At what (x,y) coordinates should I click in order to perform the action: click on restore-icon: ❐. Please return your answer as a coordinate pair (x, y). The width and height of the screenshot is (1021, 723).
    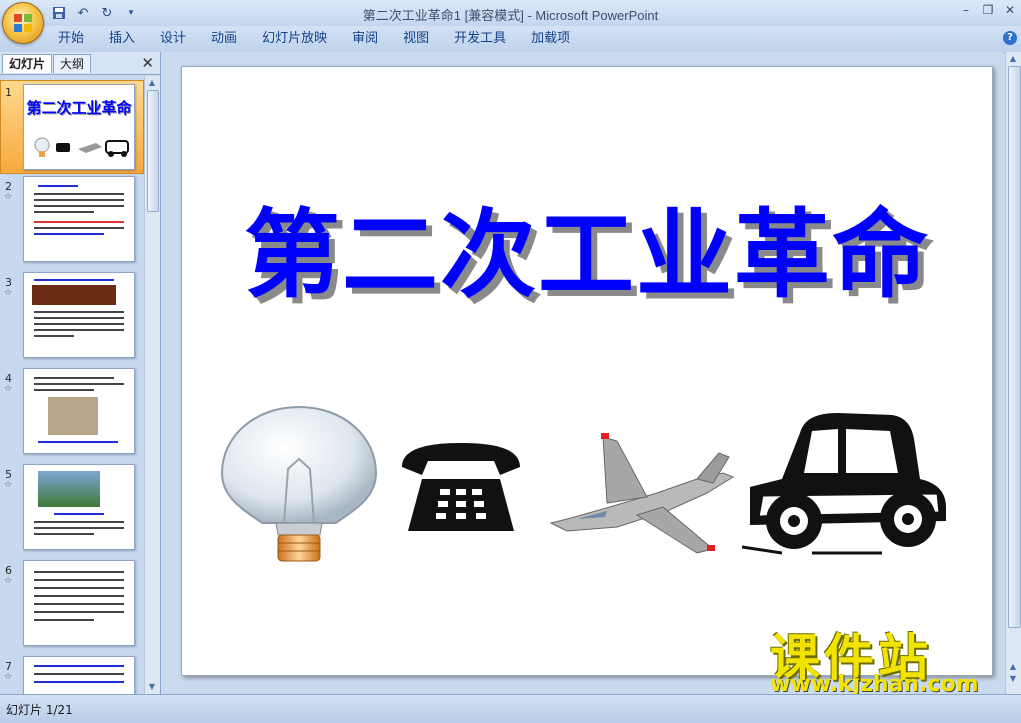
    Looking at the image, I should click on (988, 10).